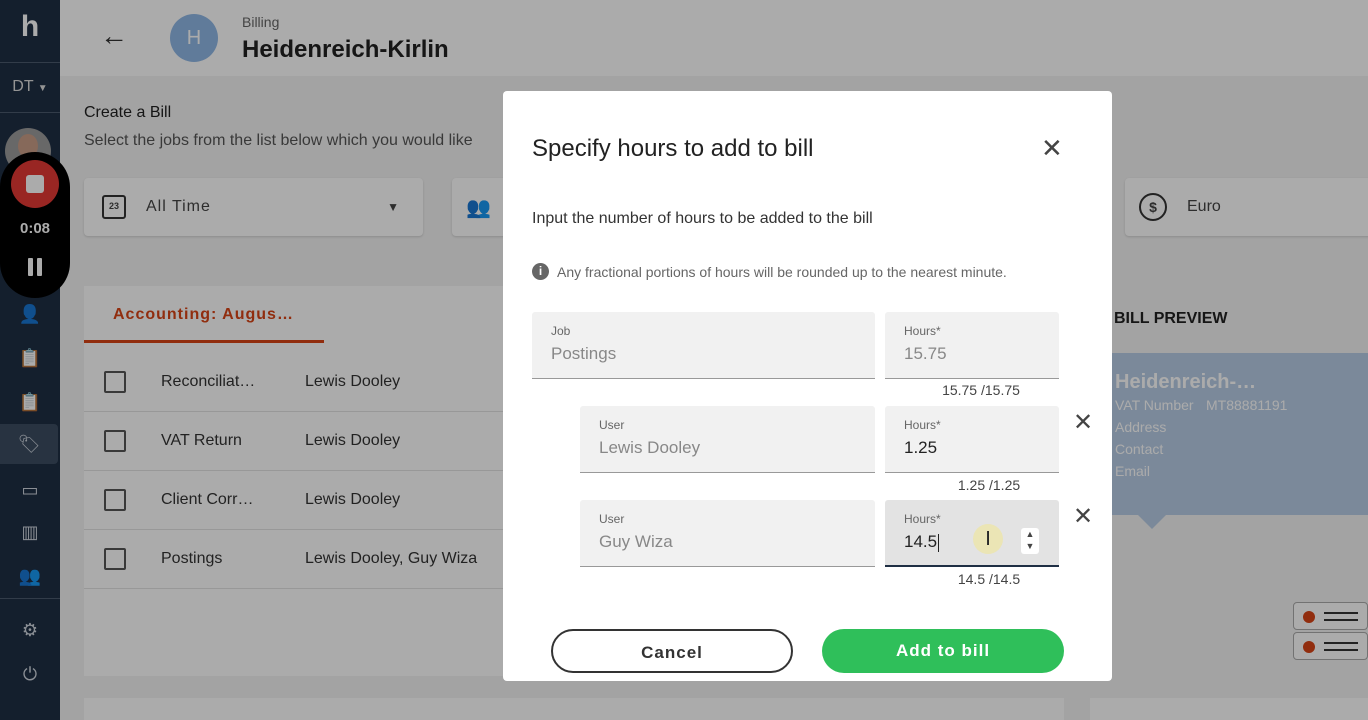  What do you see at coordinates (673, 148) in the screenshot?
I see `dialog-title: Specify hours to add to bill` at bounding box center [673, 148].